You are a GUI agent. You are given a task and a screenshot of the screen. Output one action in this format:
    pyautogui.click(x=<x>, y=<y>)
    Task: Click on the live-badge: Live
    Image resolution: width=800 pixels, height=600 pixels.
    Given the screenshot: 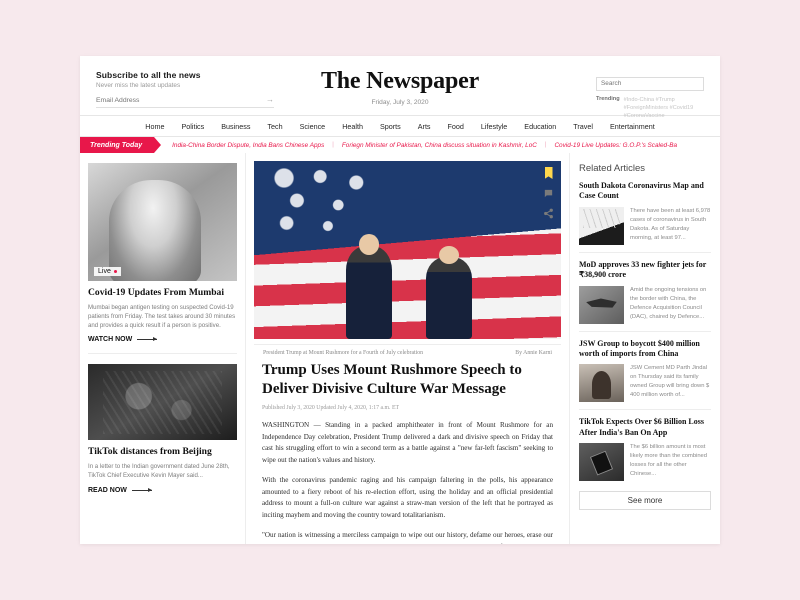 What is the action you would take?
    pyautogui.click(x=108, y=271)
    